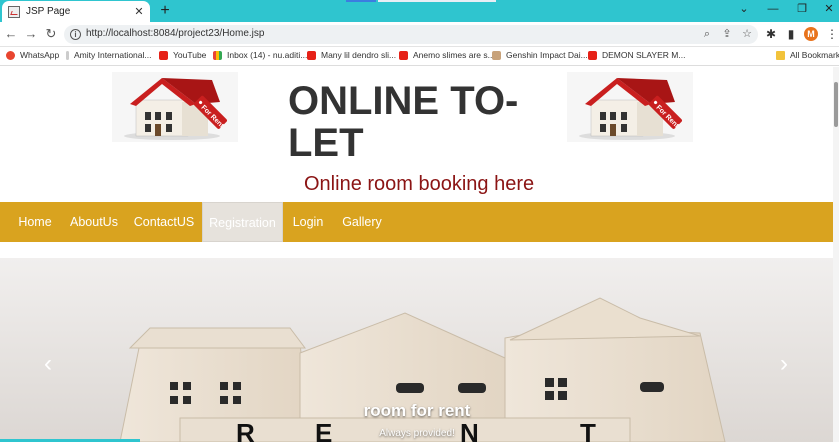  Describe the element at coordinates (362, 222) in the screenshot. I see `nav-gallery: Gallery` at that location.